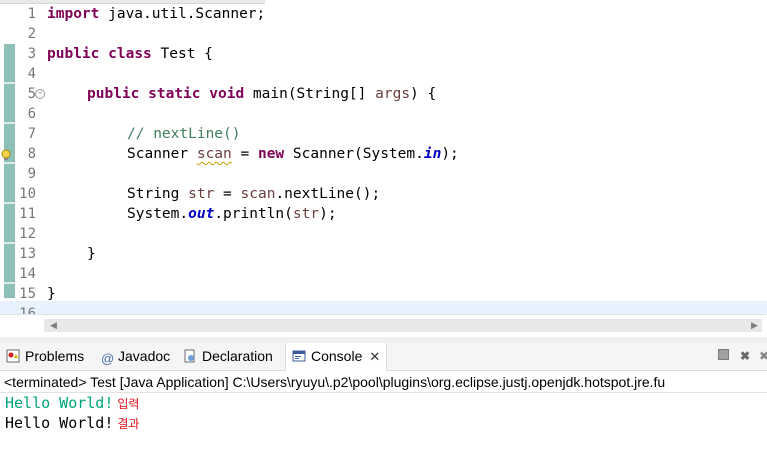 The height and width of the screenshot is (460, 767). Describe the element at coordinates (31, 114) in the screenshot. I see `line-number: 6` at that location.